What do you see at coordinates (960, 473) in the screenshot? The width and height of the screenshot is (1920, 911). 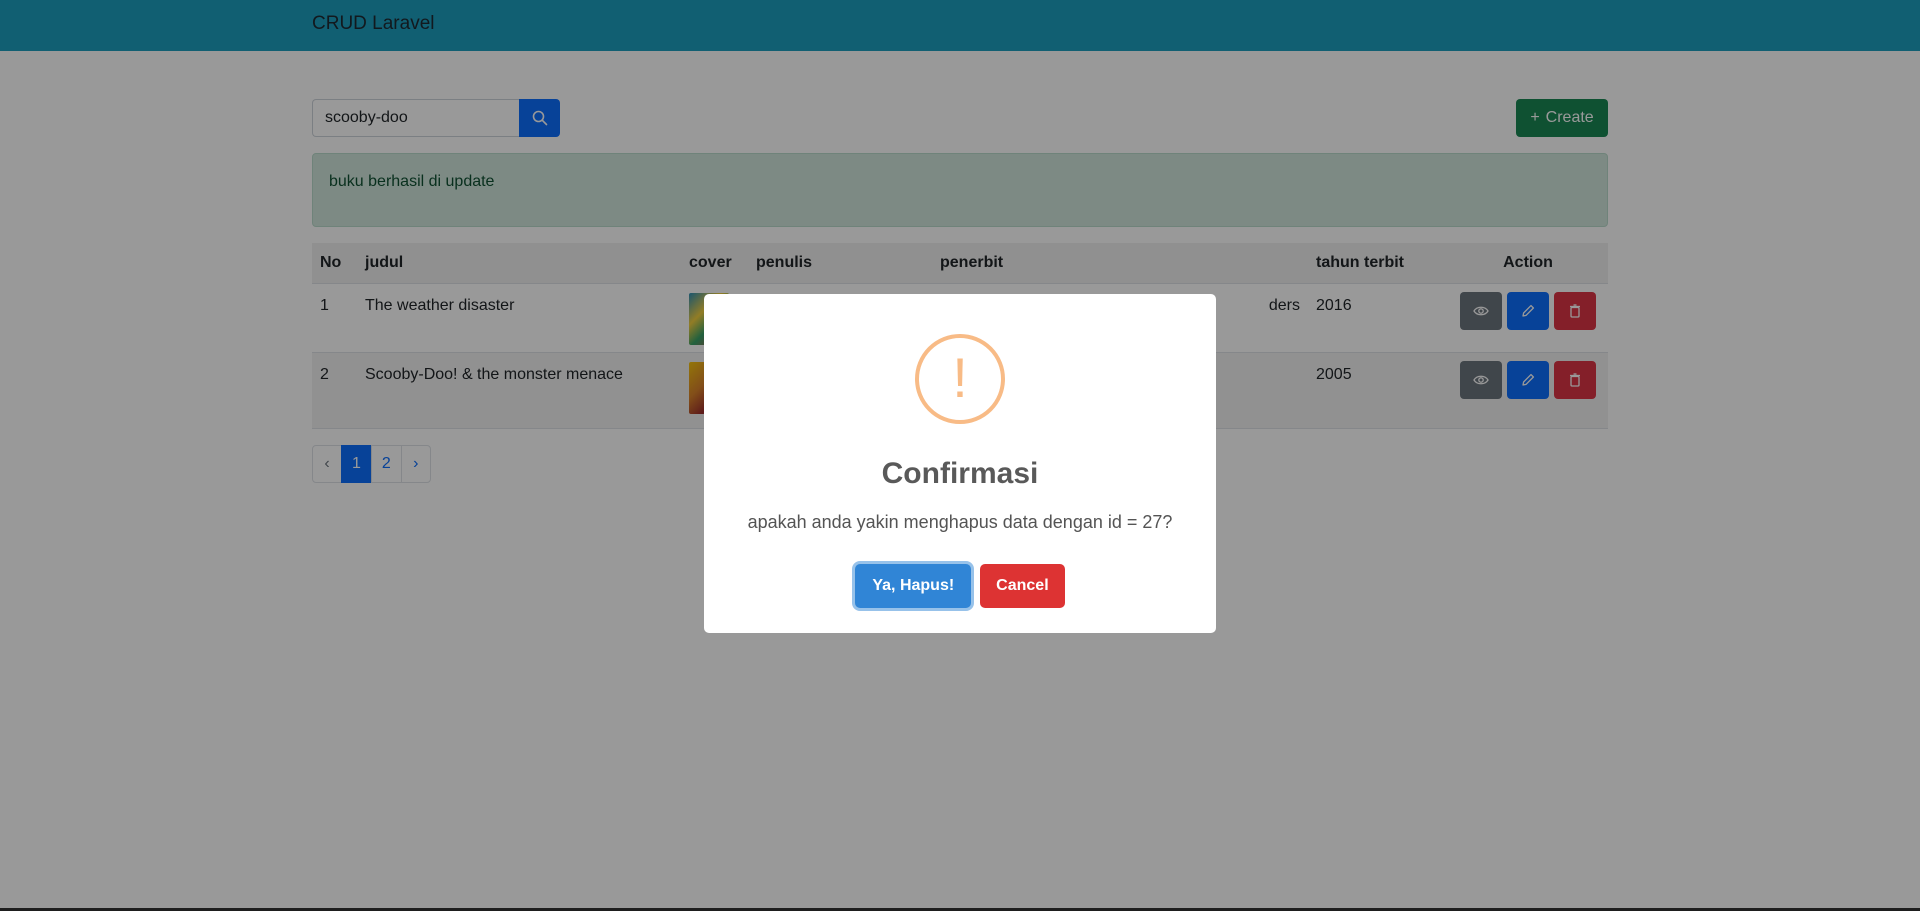 I see `dialog-title: Confirmasi` at bounding box center [960, 473].